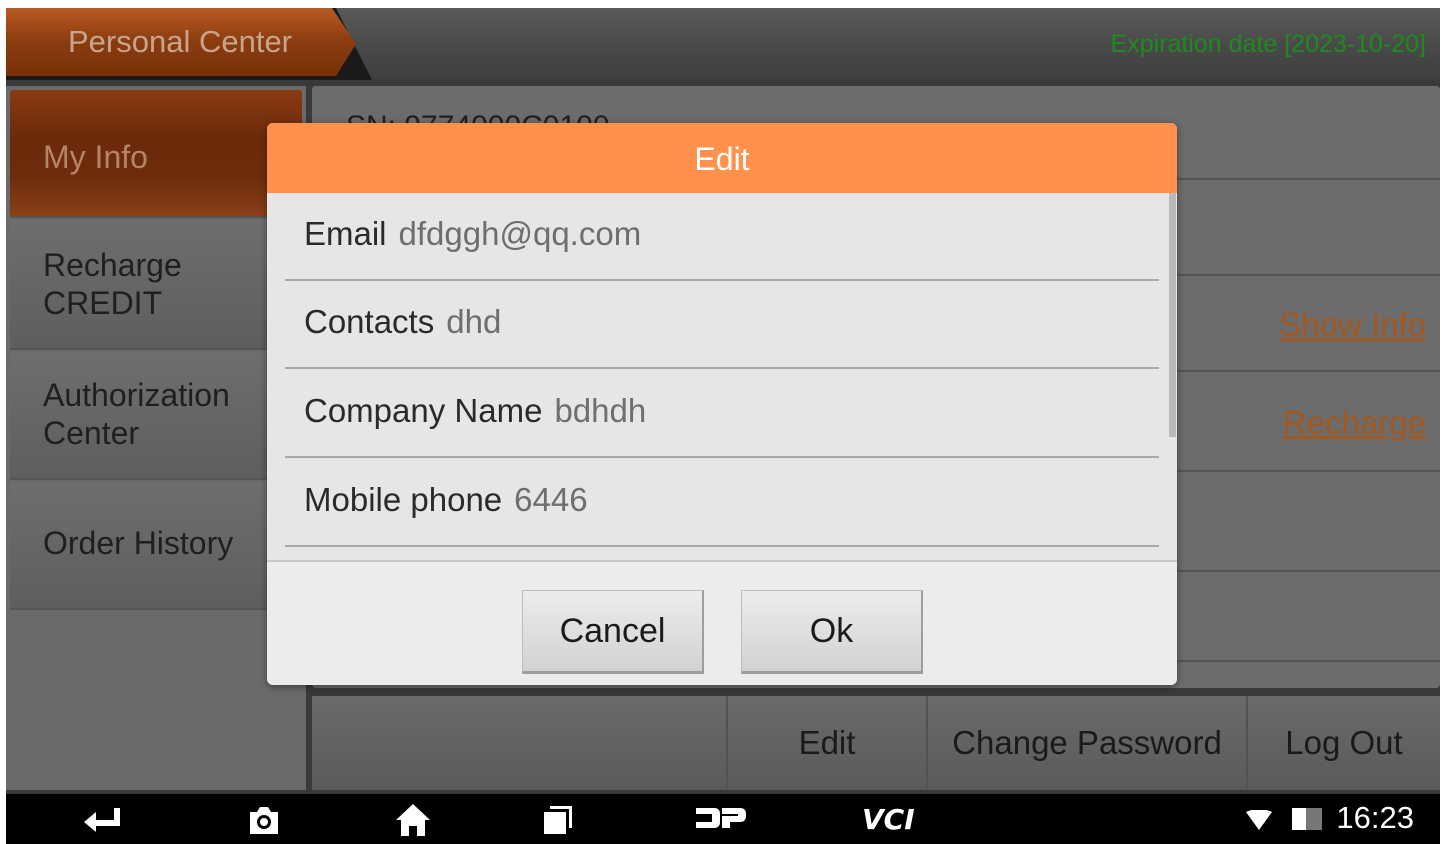 The image size is (1446, 844). I want to click on battery-icon, so click(1307, 821).